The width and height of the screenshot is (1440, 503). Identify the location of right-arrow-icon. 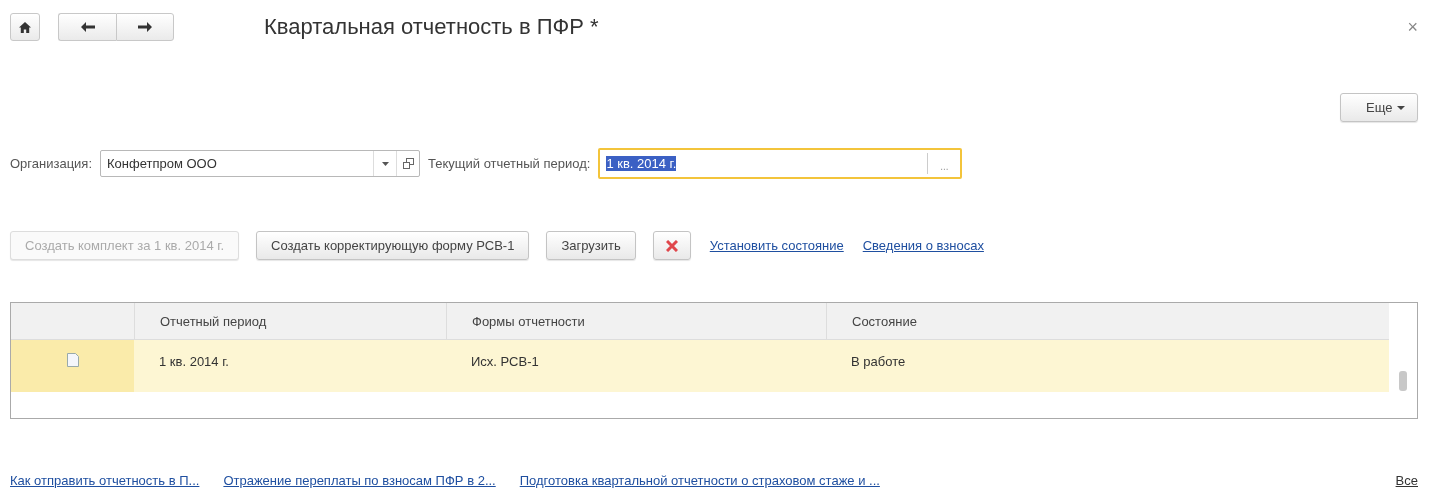
(145, 27).